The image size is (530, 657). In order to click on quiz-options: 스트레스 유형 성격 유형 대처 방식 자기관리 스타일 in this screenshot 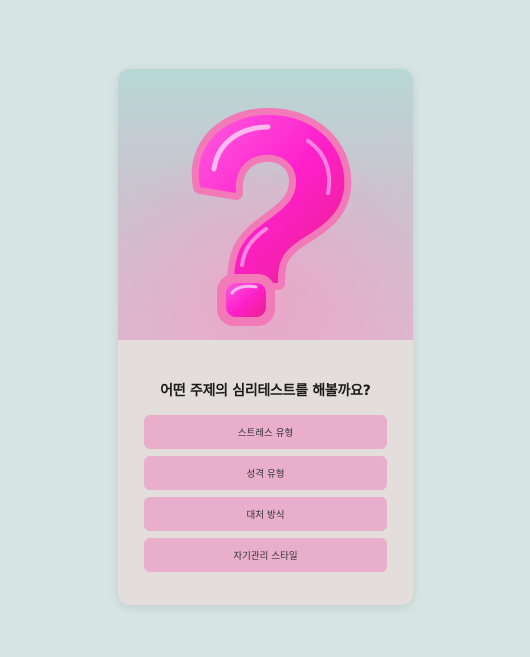, I will do `click(265, 497)`.